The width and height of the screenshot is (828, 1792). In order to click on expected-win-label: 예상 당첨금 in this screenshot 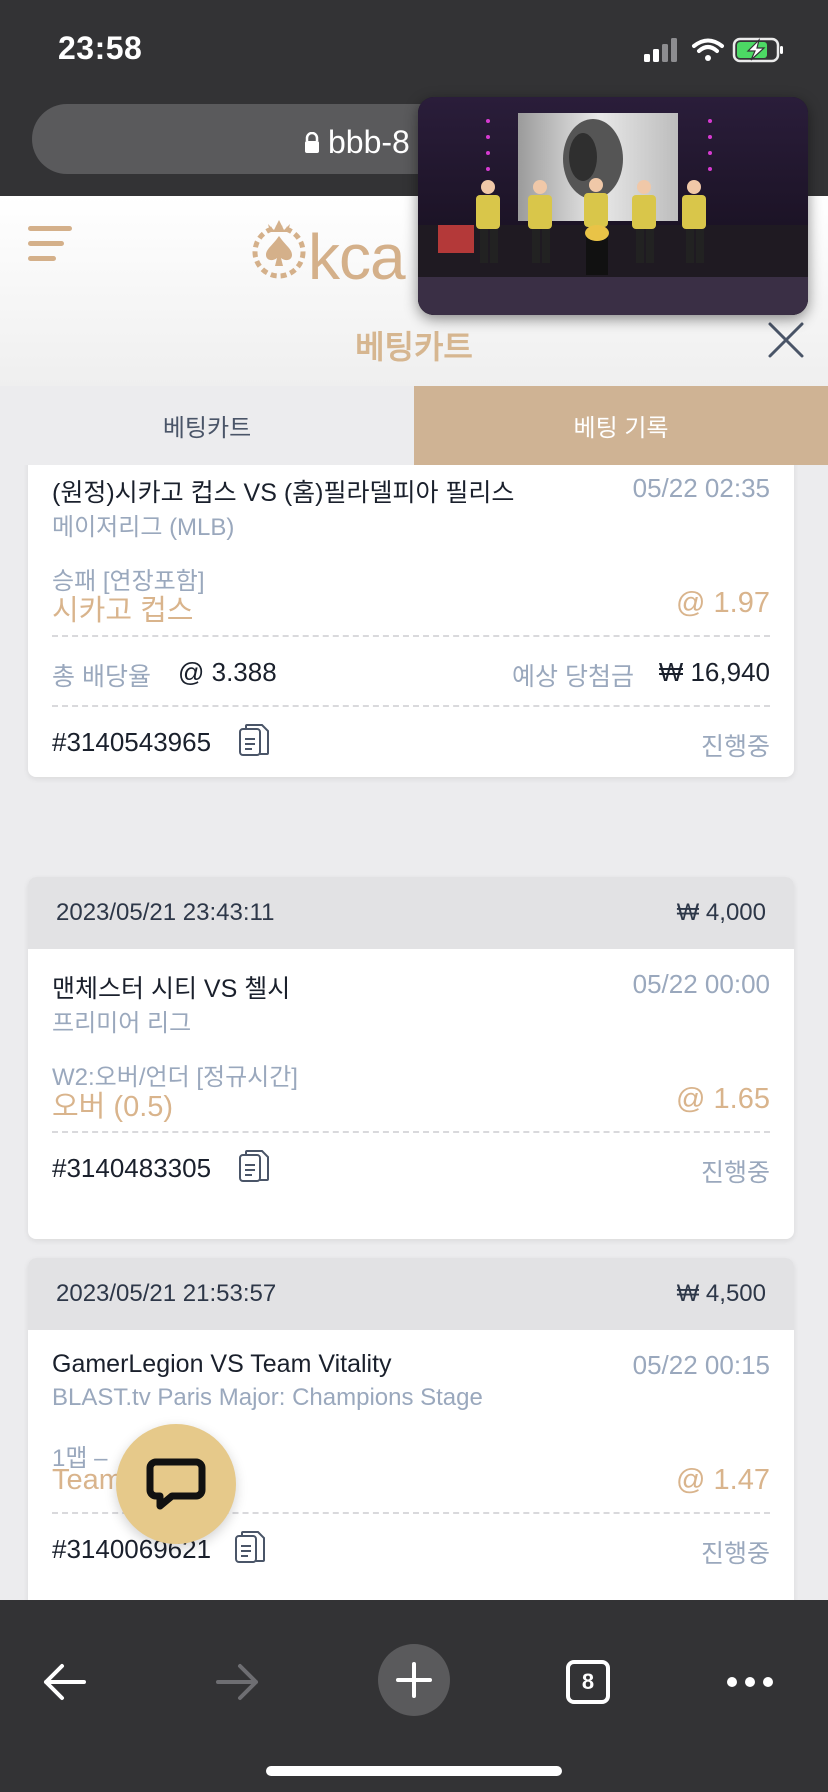, I will do `click(573, 677)`.